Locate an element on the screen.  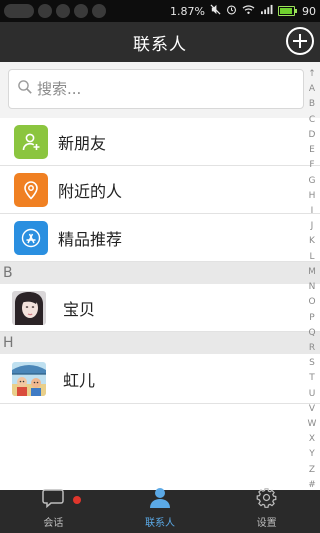
new-friend-icon is located at coordinates (31, 141).